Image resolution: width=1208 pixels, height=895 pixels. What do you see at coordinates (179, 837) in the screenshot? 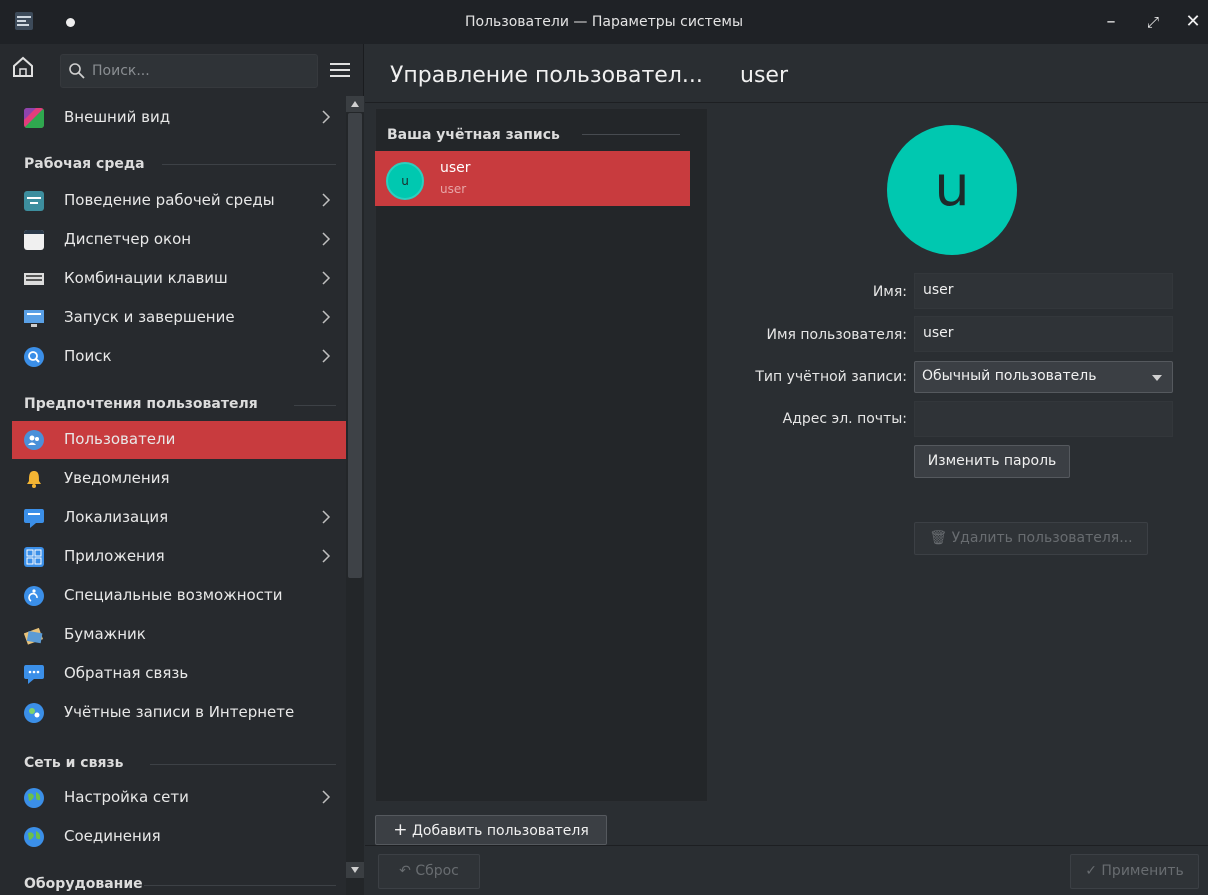
I see `sidebar-item-connections: Соединения` at bounding box center [179, 837].